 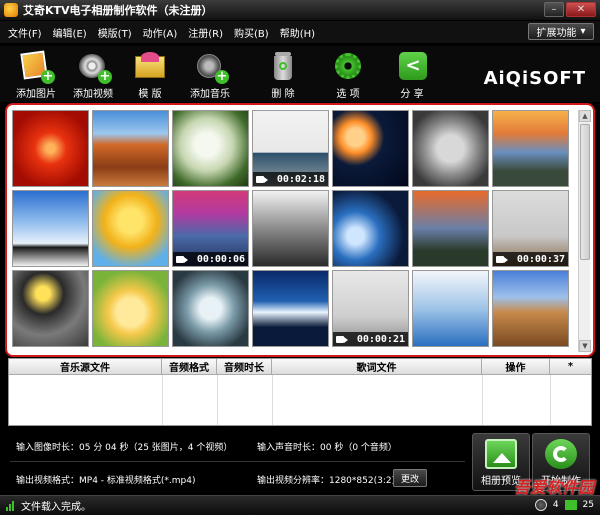 What do you see at coordinates (583, 31) in the screenshot?
I see `chevron-down-icon: ▾` at bounding box center [583, 31].